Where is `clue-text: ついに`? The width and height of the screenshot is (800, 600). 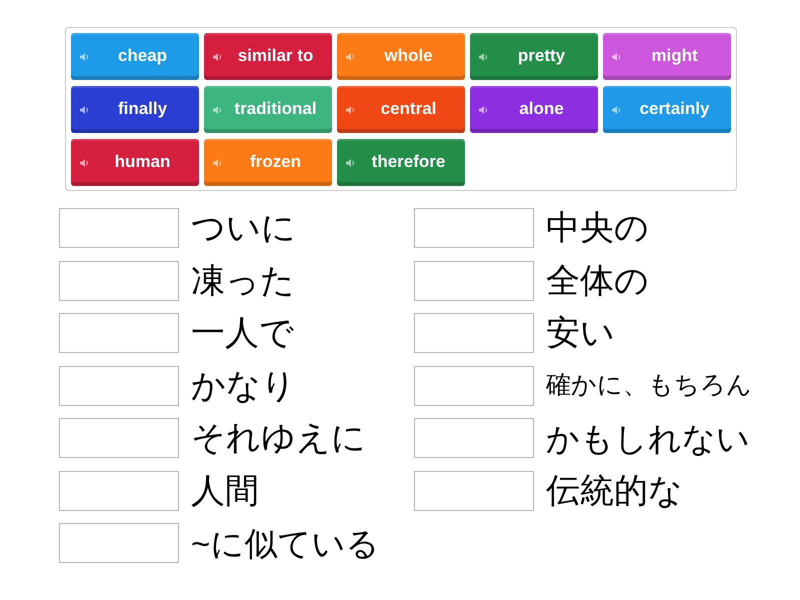 clue-text: ついに is located at coordinates (243, 228).